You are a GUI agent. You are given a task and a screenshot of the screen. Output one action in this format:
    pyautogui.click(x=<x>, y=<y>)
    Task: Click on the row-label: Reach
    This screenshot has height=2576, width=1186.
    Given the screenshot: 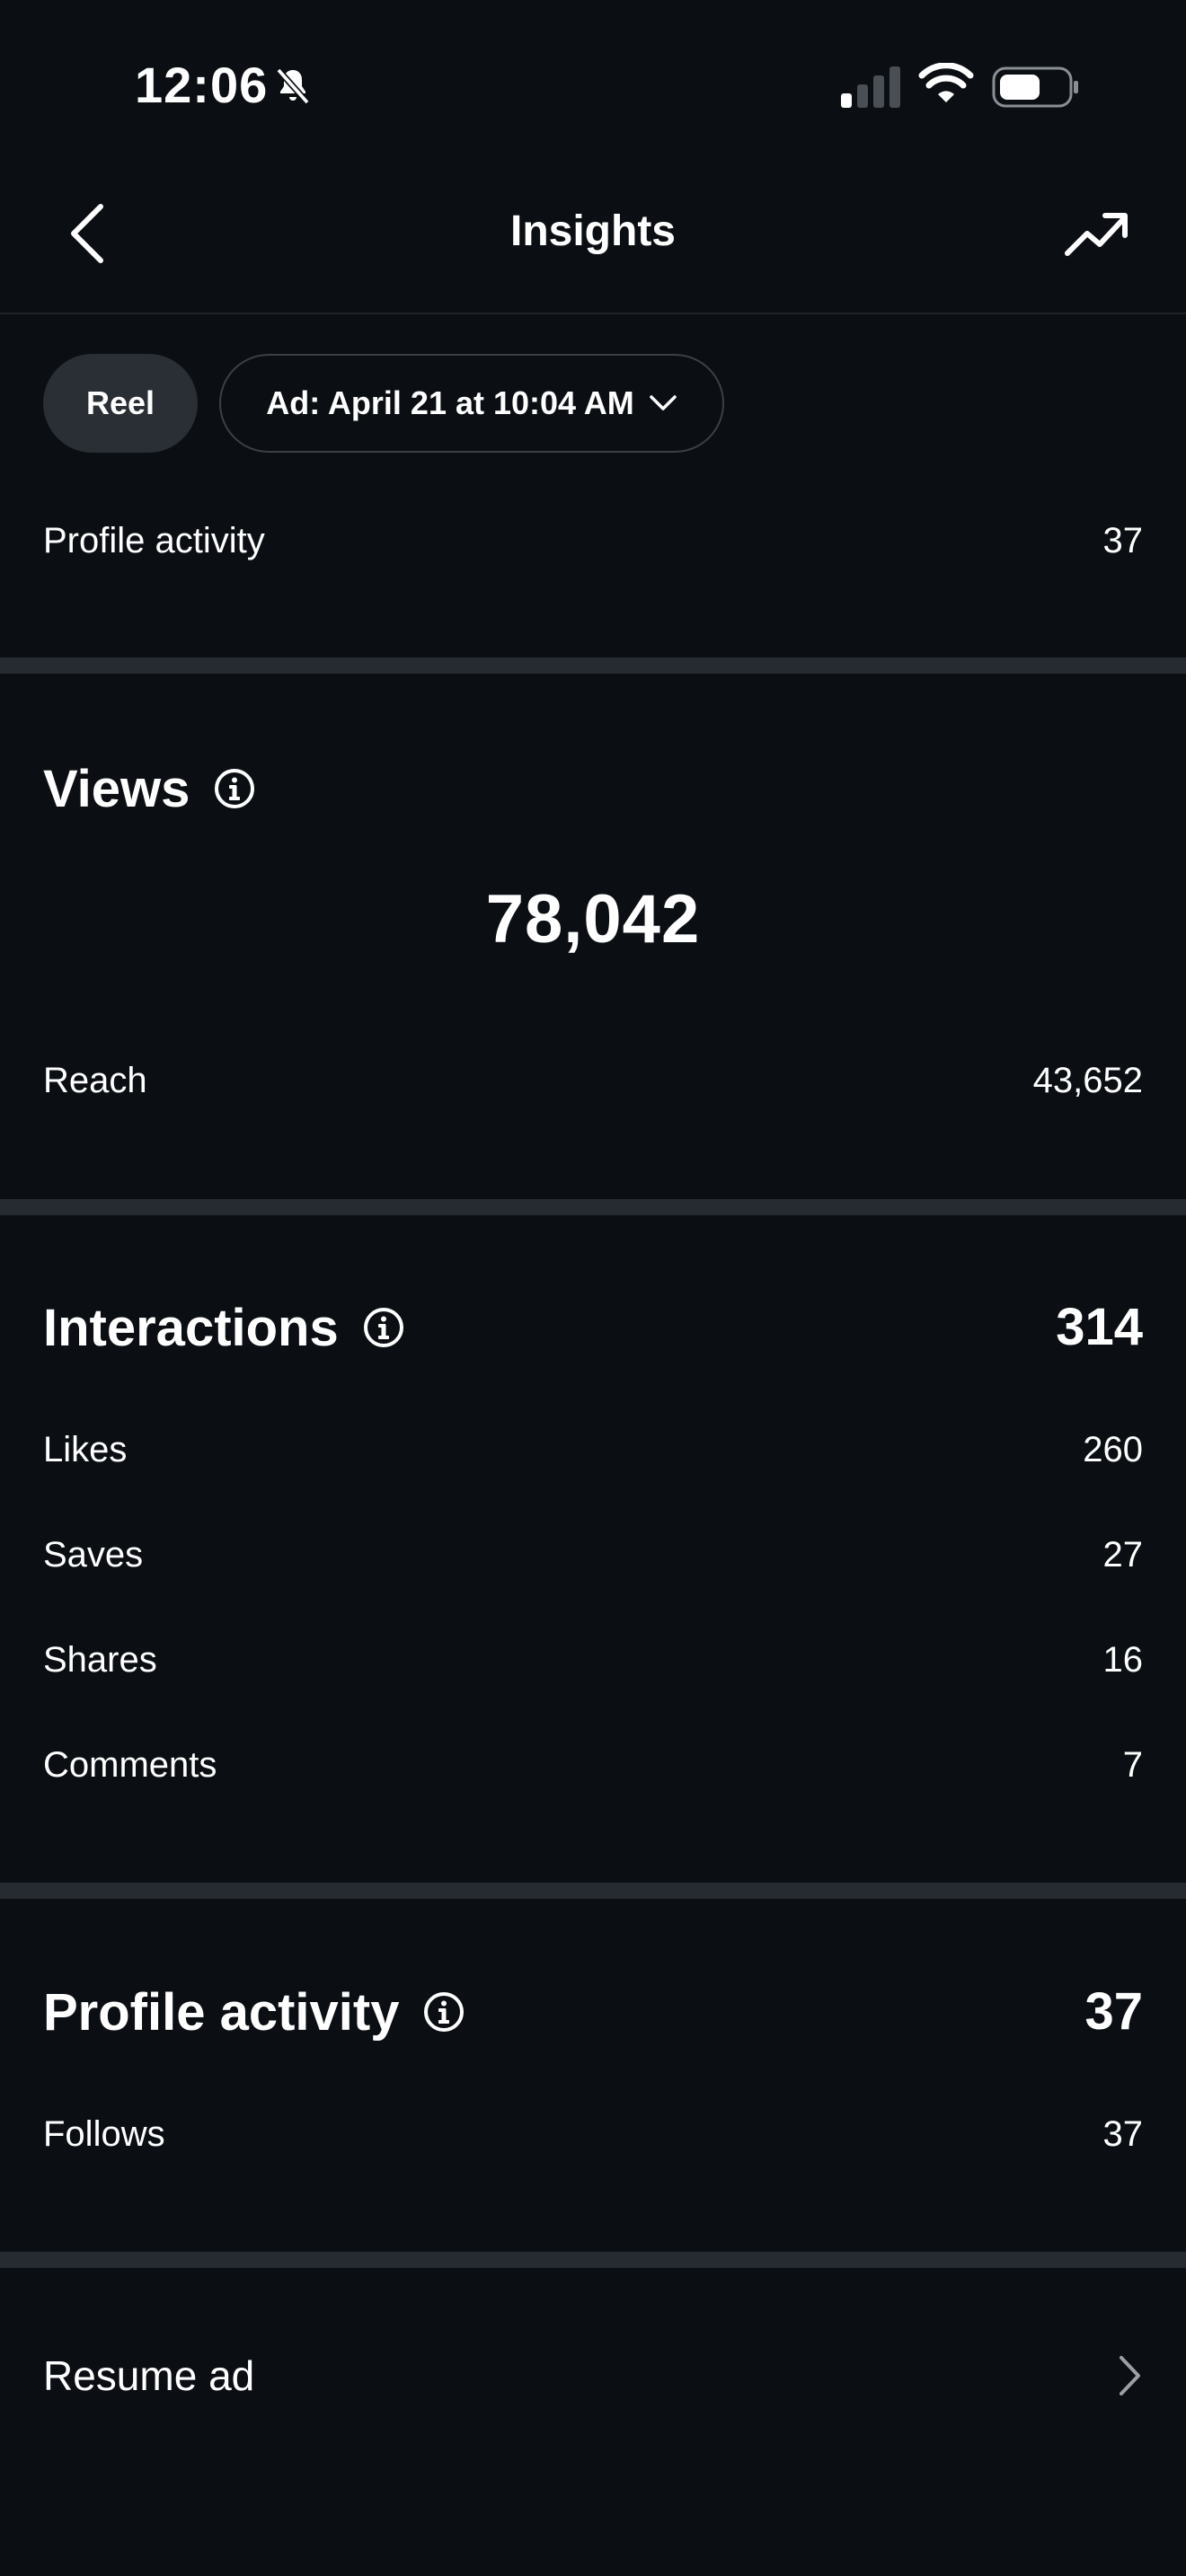 What is the action you would take?
    pyautogui.click(x=95, y=1080)
    